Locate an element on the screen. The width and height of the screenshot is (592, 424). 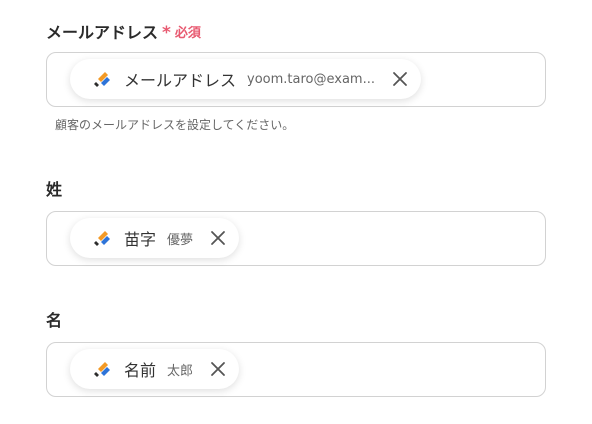
first-name-label: 名 is located at coordinates (54, 320).